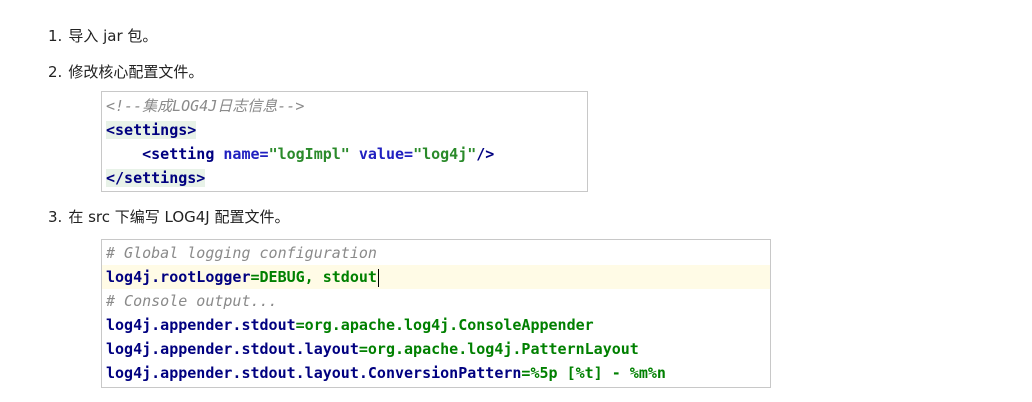 The width and height of the screenshot is (1032, 402). I want to click on step-number: 2., so click(55, 72).